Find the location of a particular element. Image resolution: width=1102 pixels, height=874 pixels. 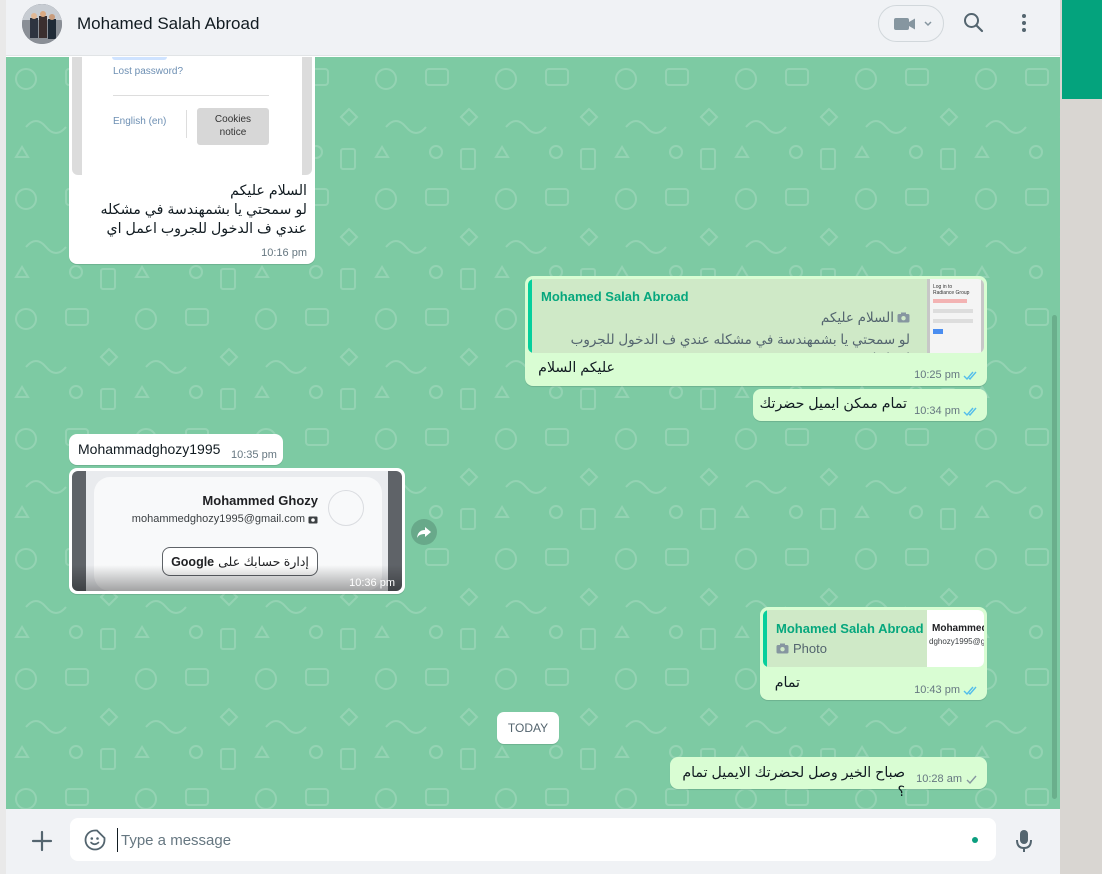

forward-button is located at coordinates (424, 532).